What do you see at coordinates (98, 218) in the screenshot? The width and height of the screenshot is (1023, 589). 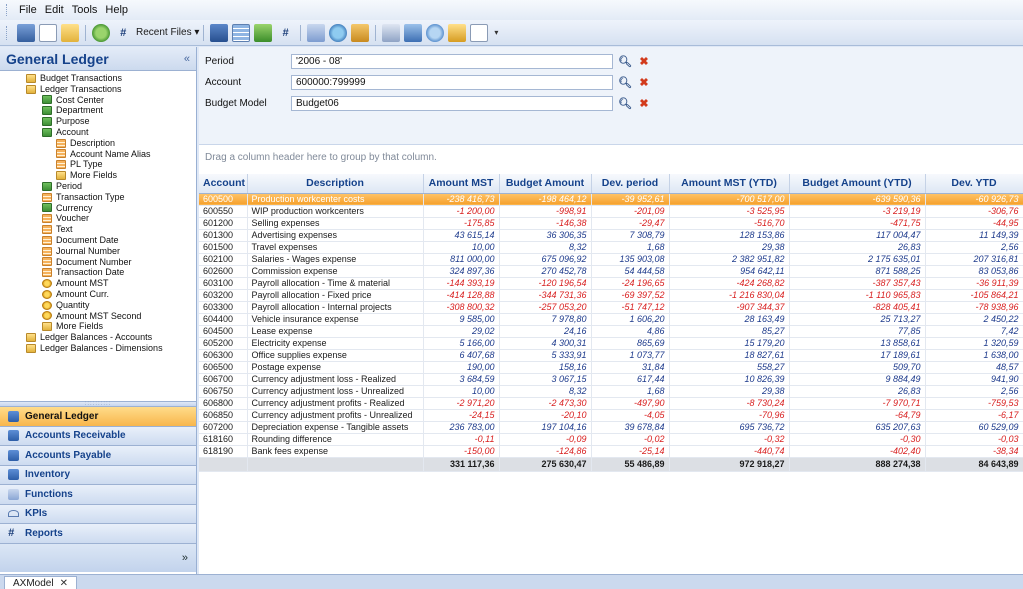 I see `tree-item: Voucher` at bounding box center [98, 218].